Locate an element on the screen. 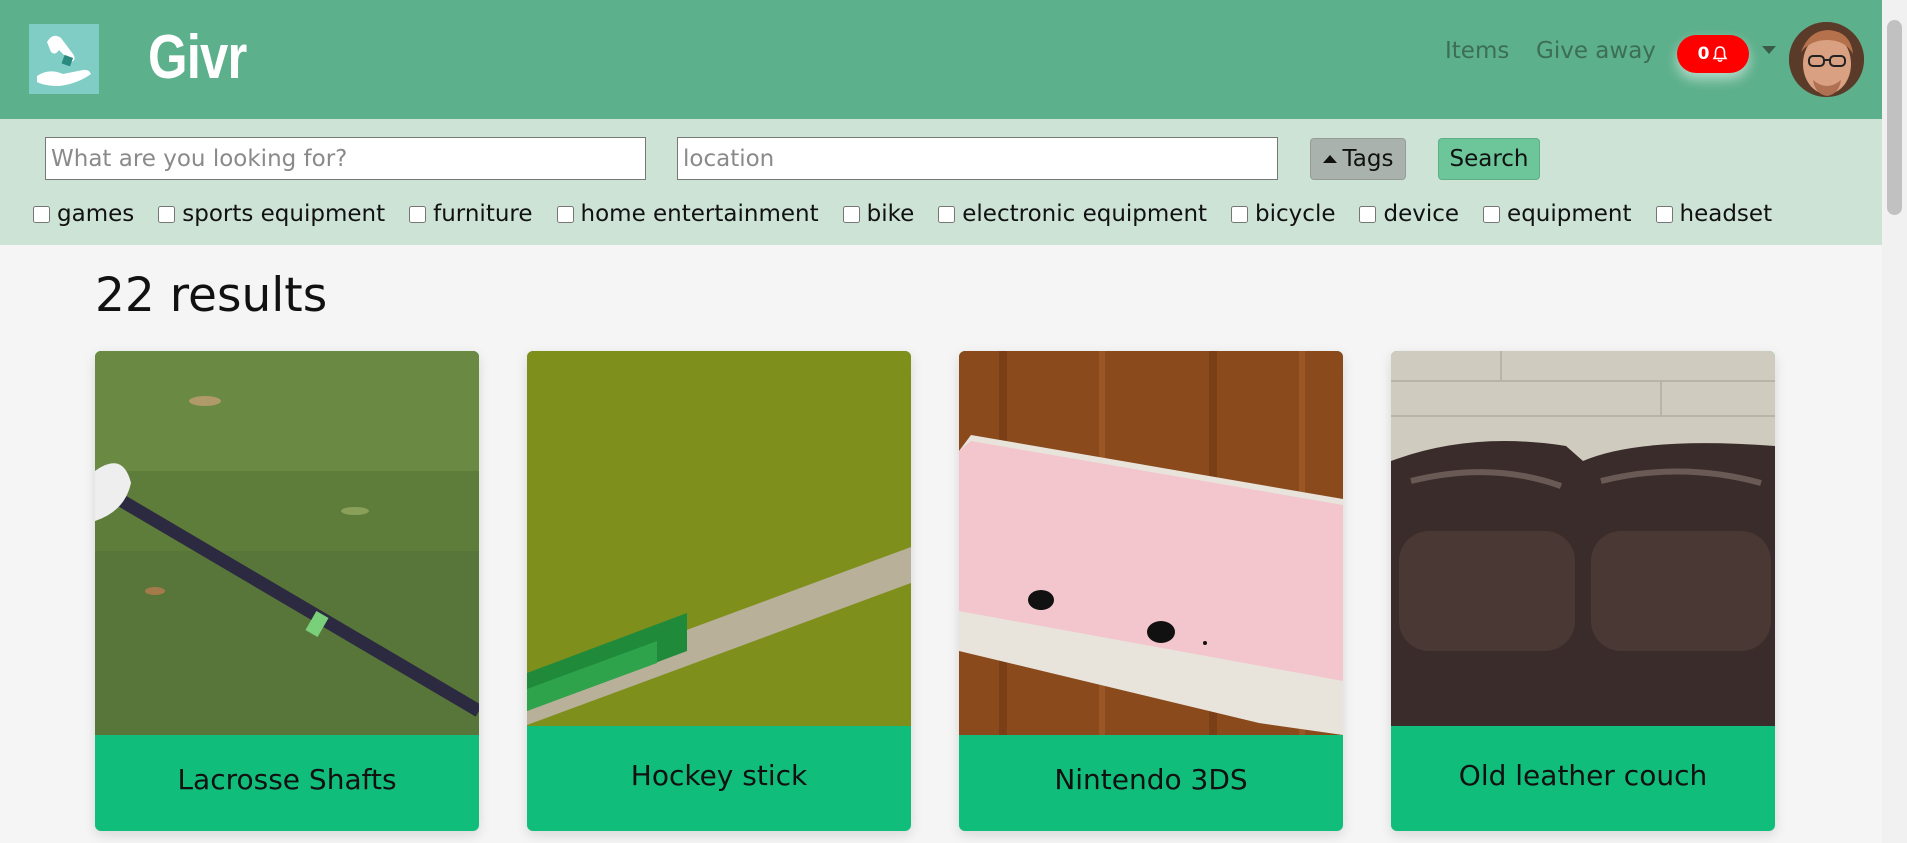 This screenshot has width=1907, height=843. item-card: Old leather couch is located at coordinates (1583, 591).